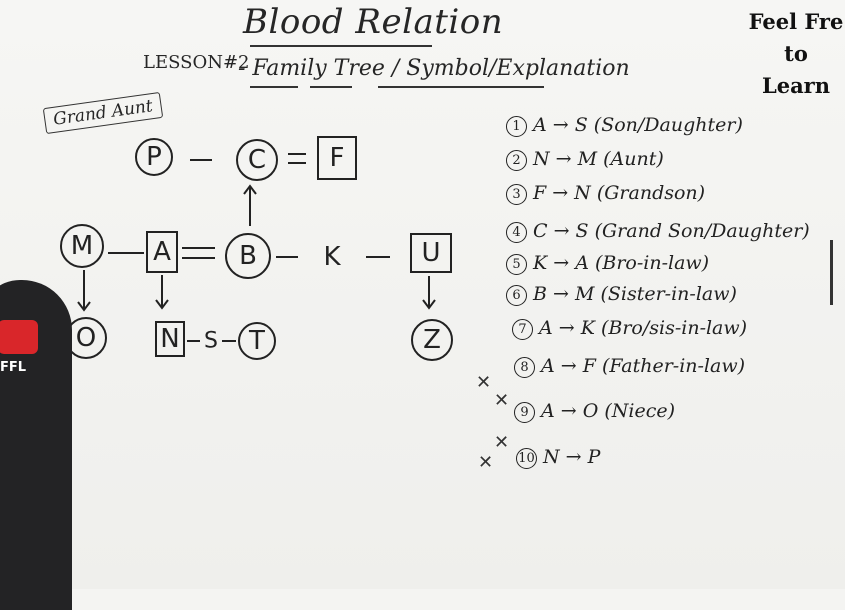 This screenshot has width=845, height=610. What do you see at coordinates (638, 125) in the screenshot?
I see `relation-text: A → S (Son/Daughter)` at bounding box center [638, 125].